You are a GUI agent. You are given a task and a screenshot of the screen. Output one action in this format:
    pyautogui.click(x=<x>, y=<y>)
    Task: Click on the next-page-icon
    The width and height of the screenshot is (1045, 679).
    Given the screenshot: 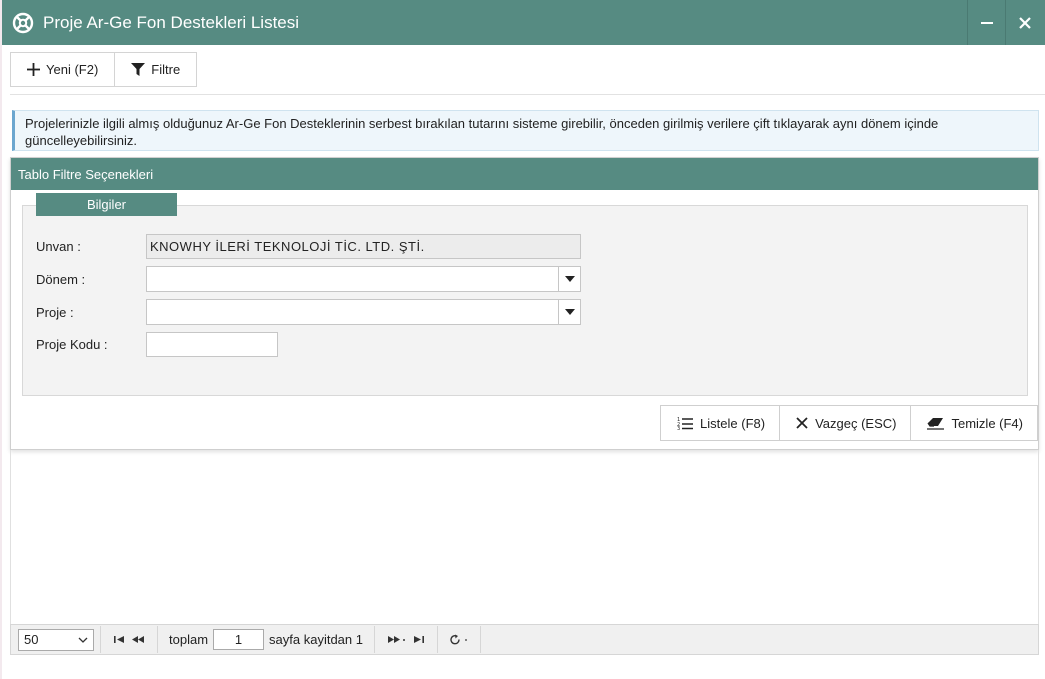 What is the action you would take?
    pyautogui.click(x=397, y=639)
    